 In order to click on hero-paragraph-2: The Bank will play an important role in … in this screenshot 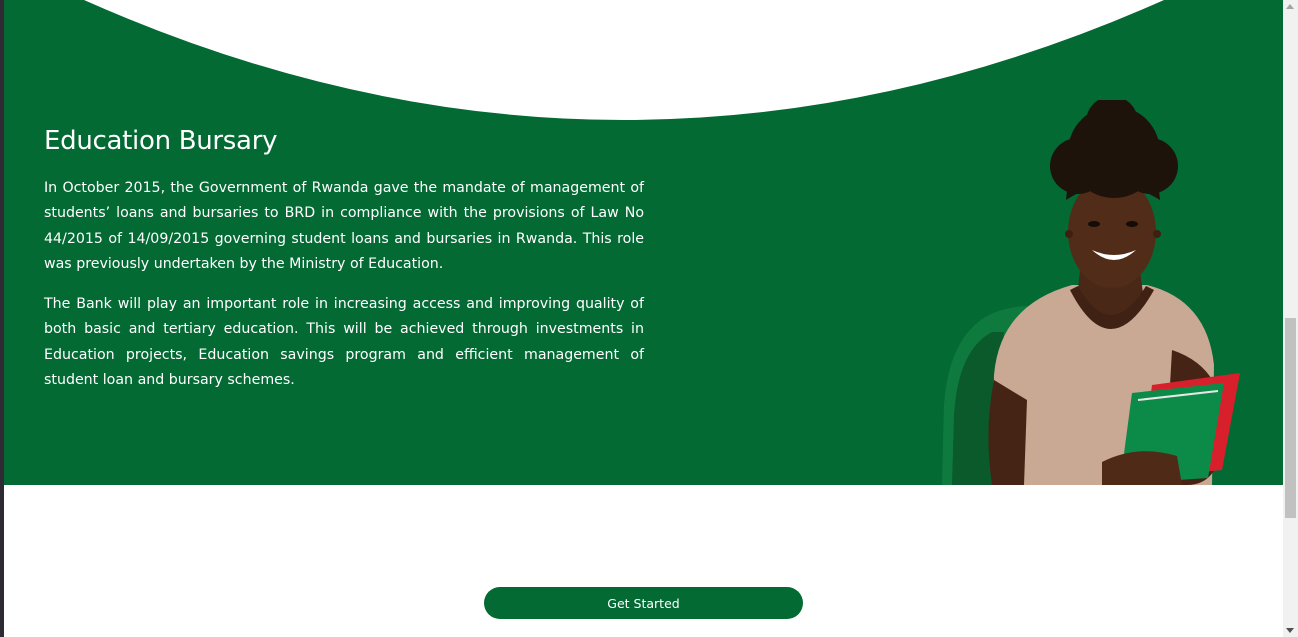, I will do `click(344, 342)`.